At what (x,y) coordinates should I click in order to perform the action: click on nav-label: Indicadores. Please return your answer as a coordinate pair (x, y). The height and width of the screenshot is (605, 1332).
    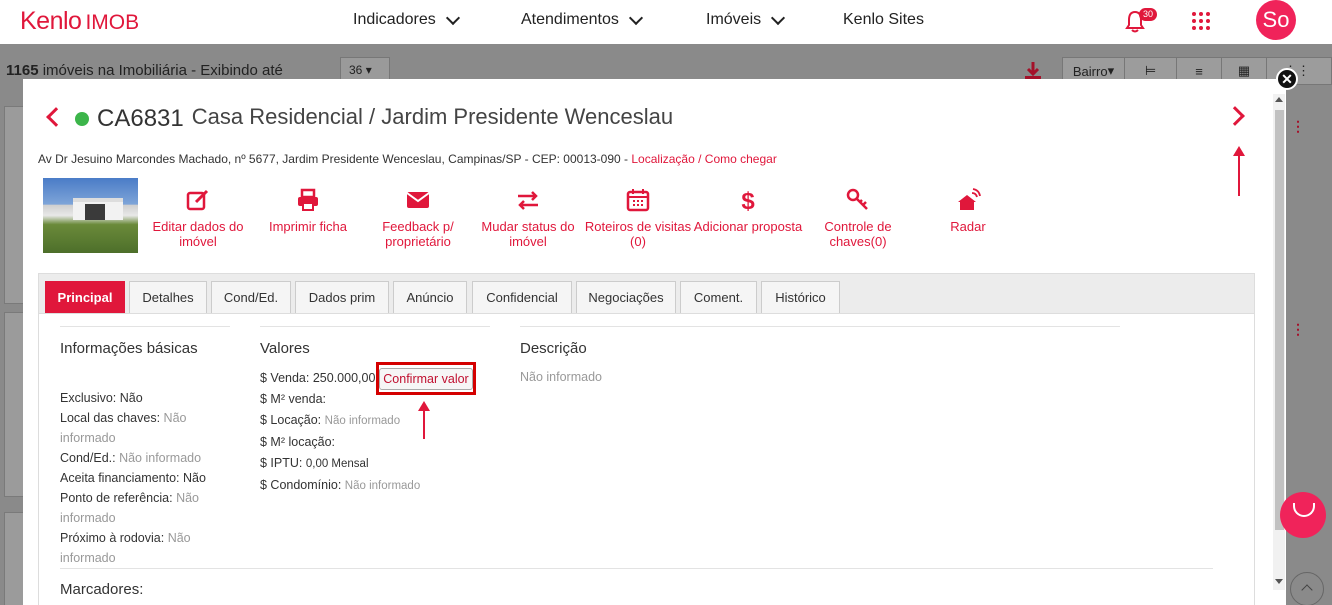
    Looking at the image, I should click on (394, 19).